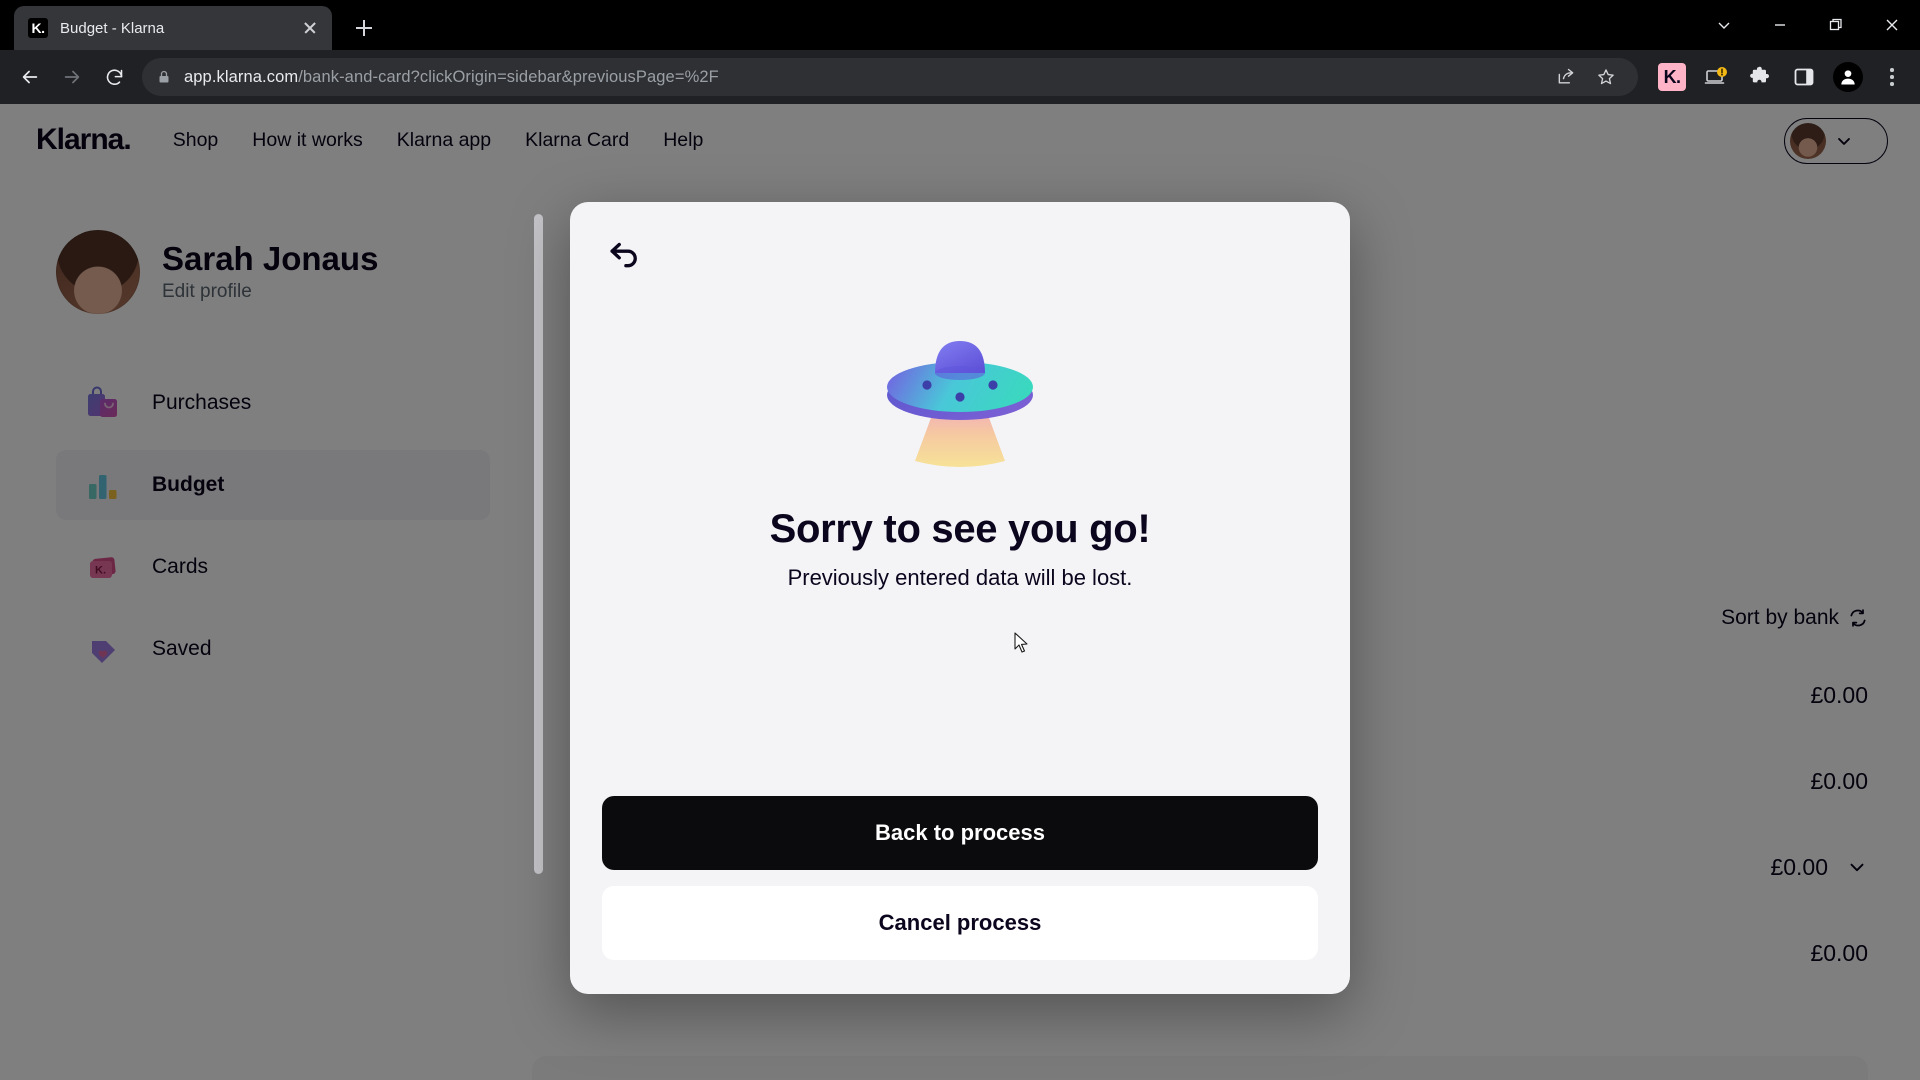  I want to click on mouse-cursor, so click(1022, 645).